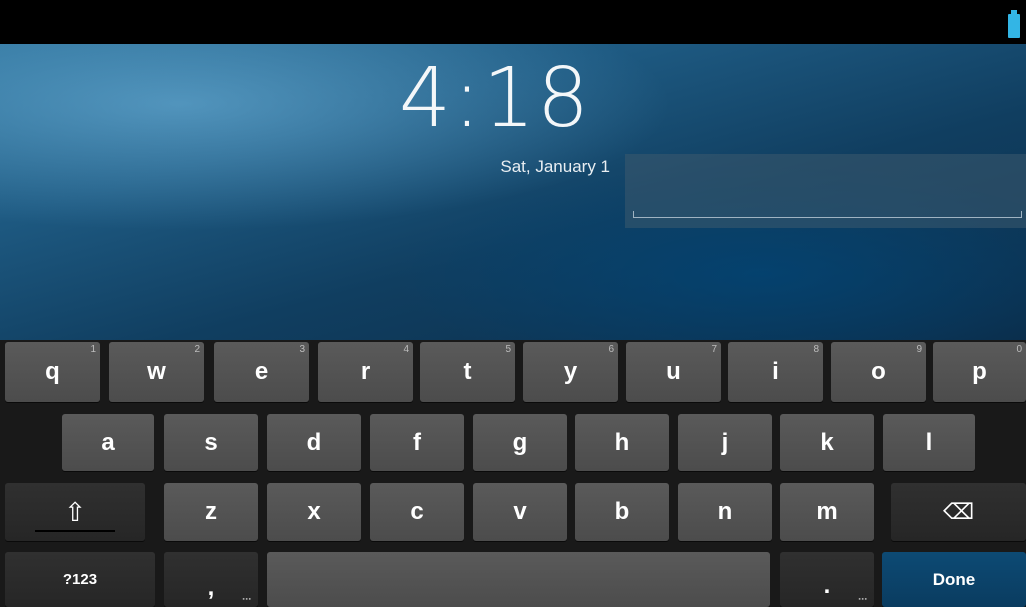 The width and height of the screenshot is (1026, 607). I want to click on shift-key: ⇧, so click(75, 512).